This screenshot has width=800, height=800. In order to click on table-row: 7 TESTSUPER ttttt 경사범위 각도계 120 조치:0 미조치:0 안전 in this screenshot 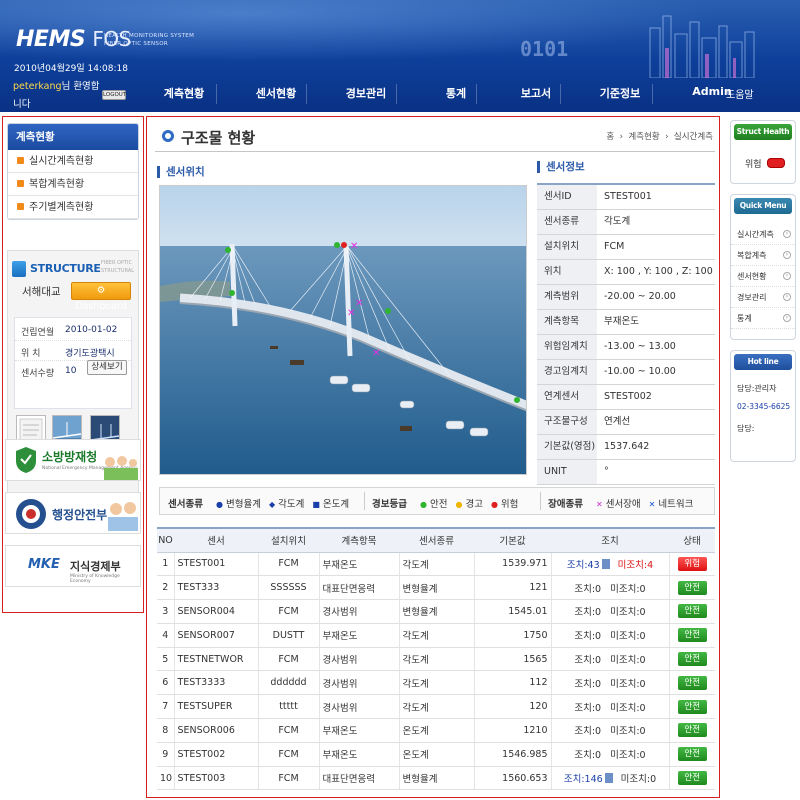, I will do `click(436, 707)`.